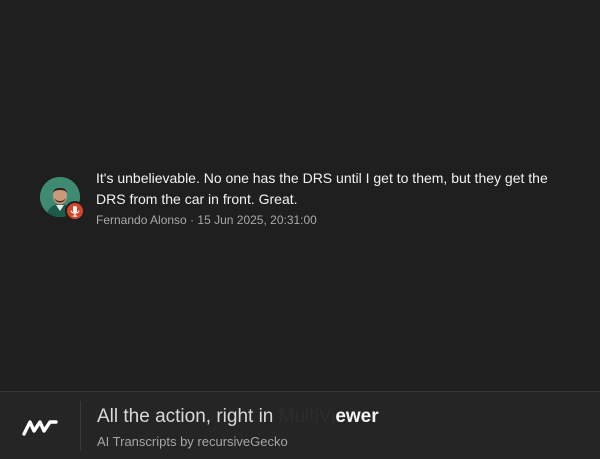 This screenshot has width=600, height=459. Describe the element at coordinates (192, 441) in the screenshot. I see `promo-subtitle: AI Transcripts by recursiveGecko` at that location.